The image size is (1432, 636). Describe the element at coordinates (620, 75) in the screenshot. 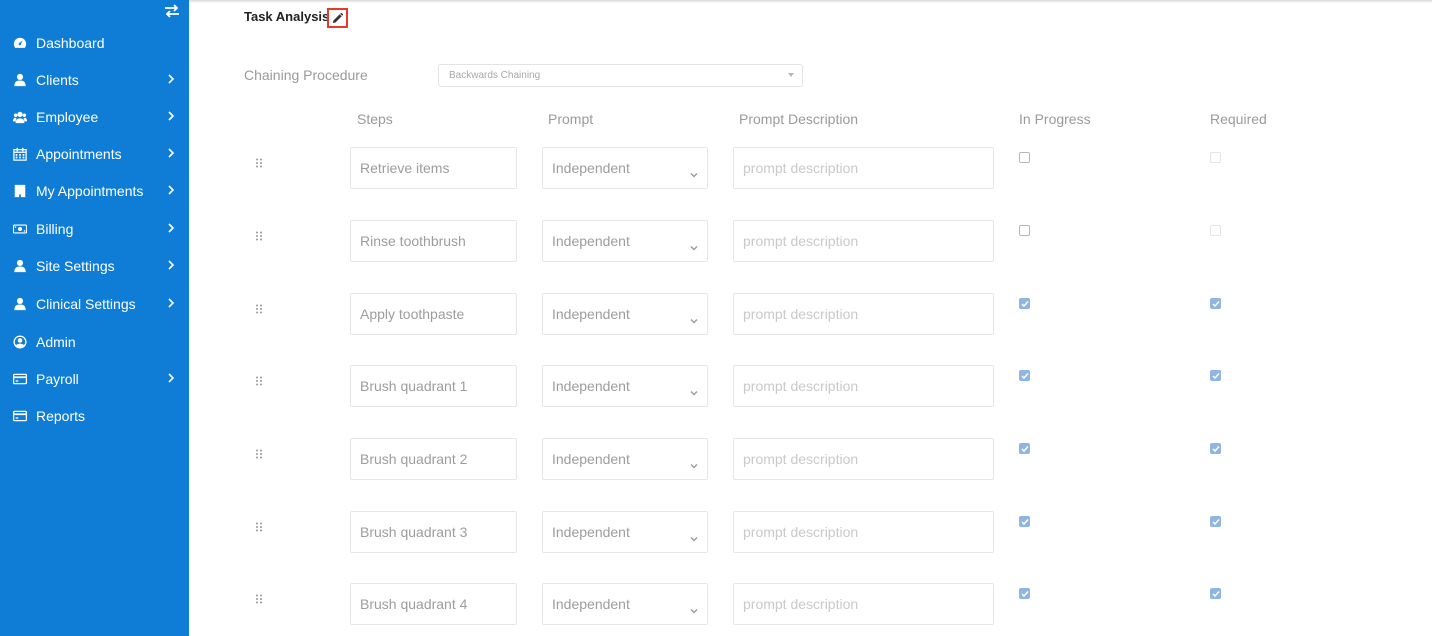

I see `chaining-procedure-select: Backwards Chaining` at that location.